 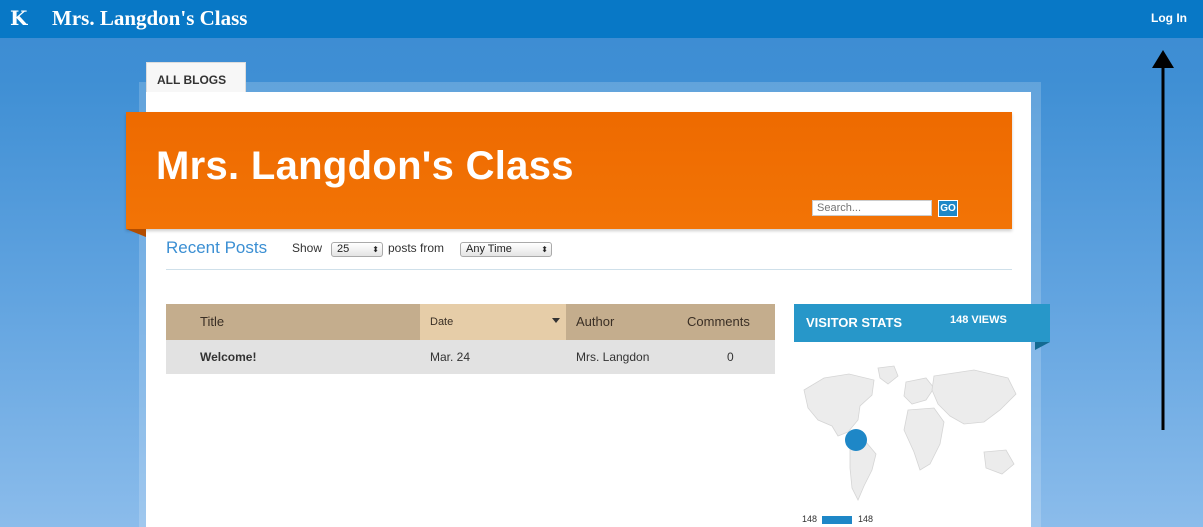 What do you see at coordinates (556, 320) in the screenshot?
I see `sort-desc-icon` at bounding box center [556, 320].